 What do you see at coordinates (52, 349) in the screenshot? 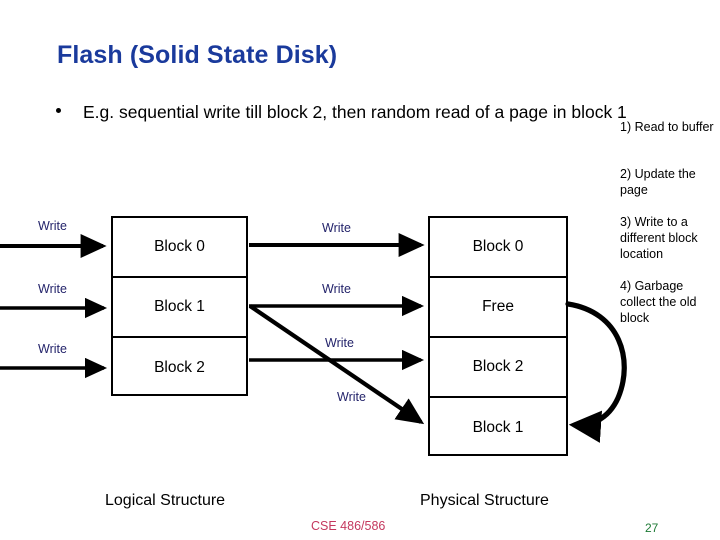
I see `write-label-left-2: Write` at bounding box center [52, 349].